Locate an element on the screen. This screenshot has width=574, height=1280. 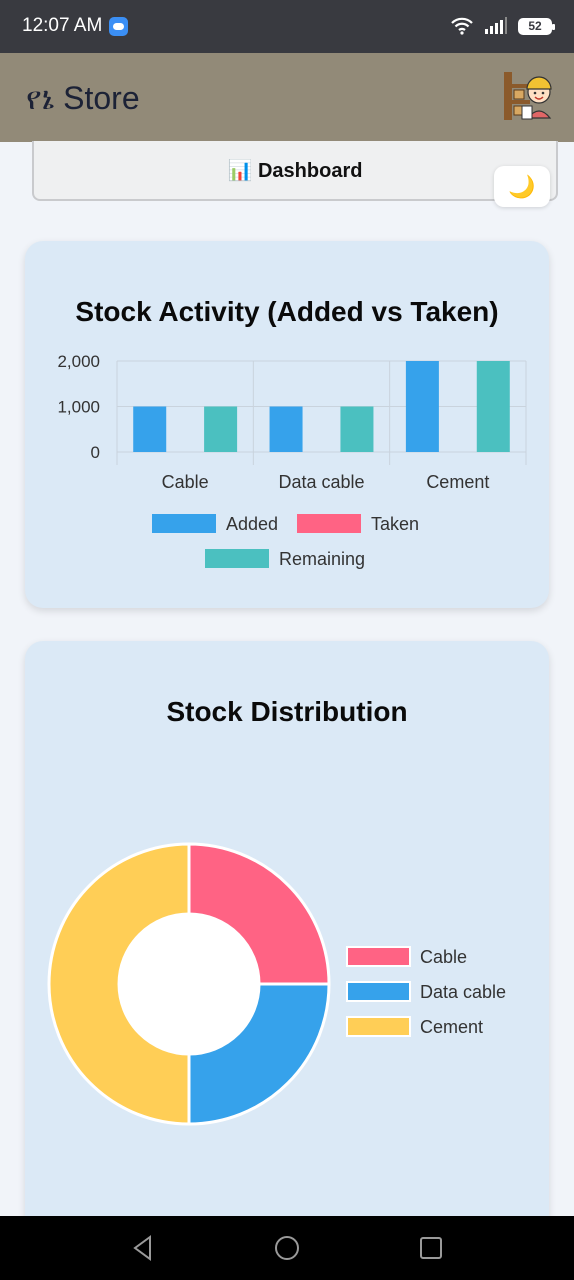
x-tick-label: Cable is located at coordinates (185, 482).